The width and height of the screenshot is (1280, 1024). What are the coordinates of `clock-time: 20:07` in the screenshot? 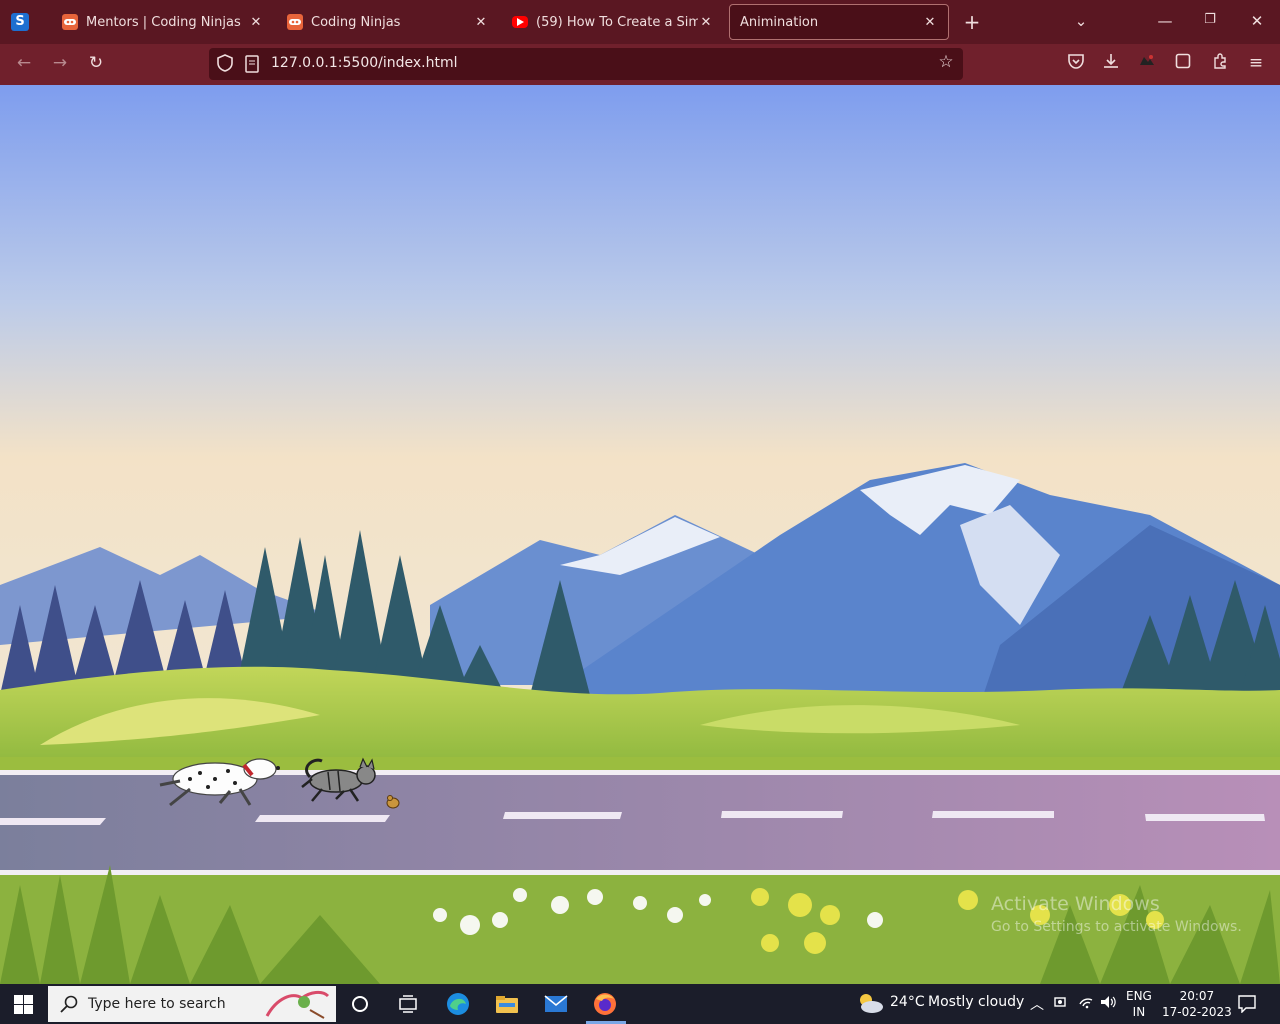 It's located at (1197, 996).